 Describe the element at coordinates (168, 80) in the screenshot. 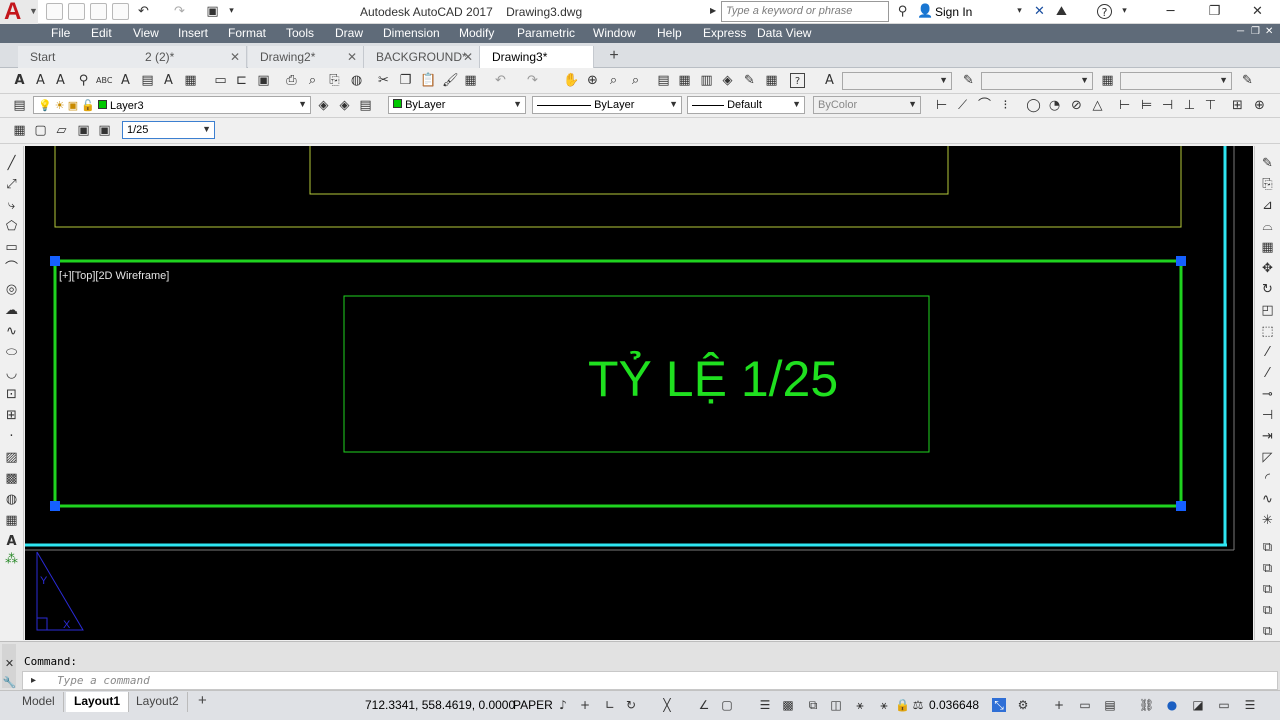

I see `justify-text-icon: A` at that location.